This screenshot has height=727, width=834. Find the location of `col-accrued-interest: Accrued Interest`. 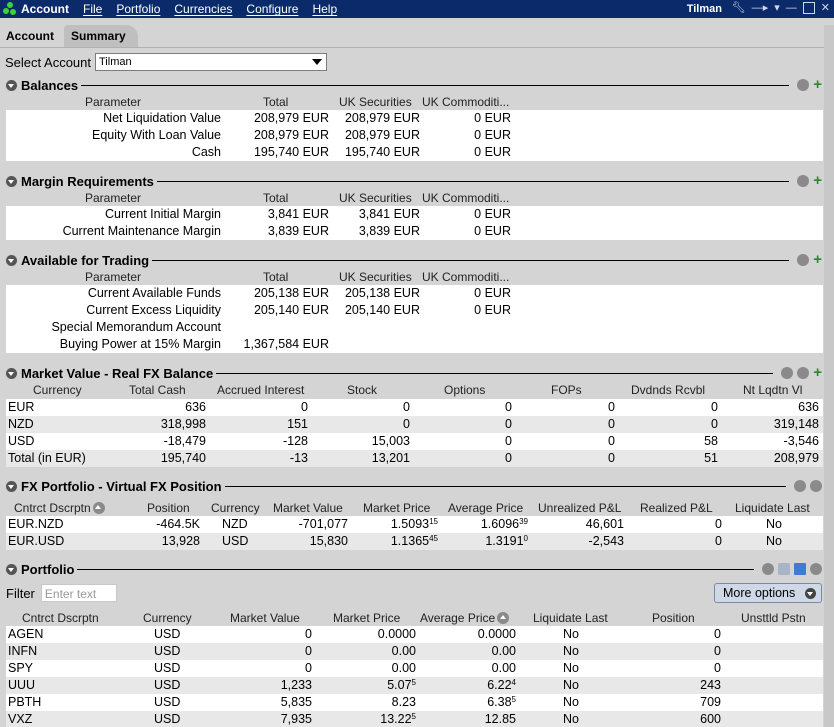

col-accrued-interest: Accrued Interest is located at coordinates (261, 390).